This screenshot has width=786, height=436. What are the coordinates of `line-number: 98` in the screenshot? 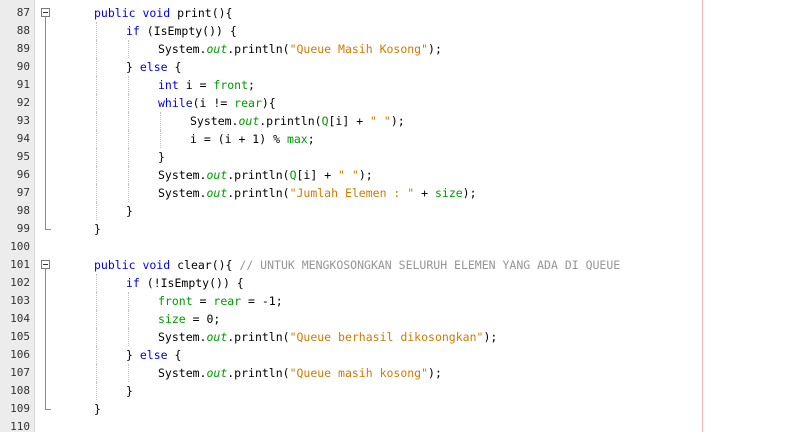 It's located at (23, 210).